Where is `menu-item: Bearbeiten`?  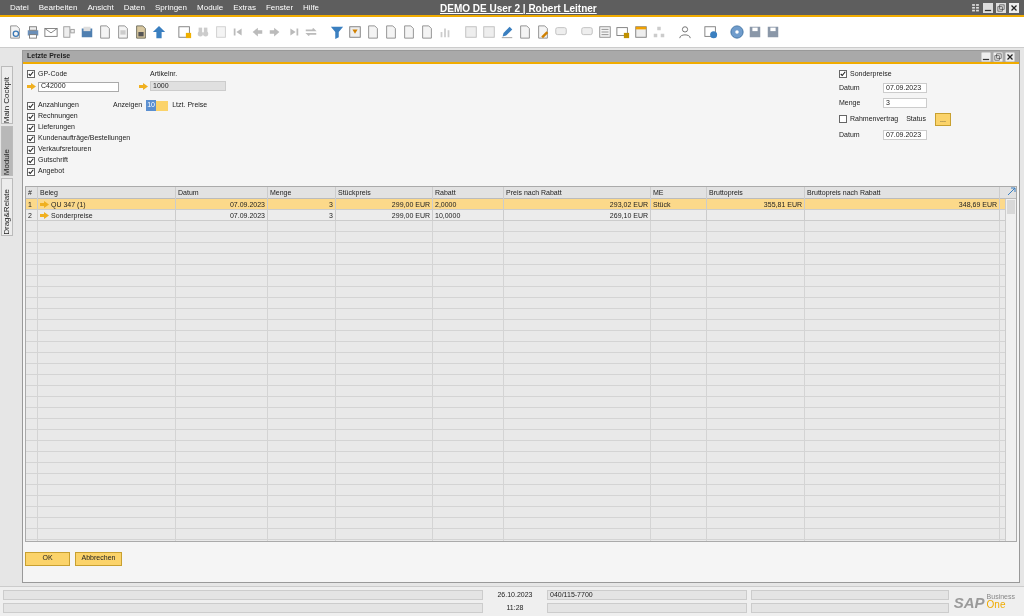
menu-item: Bearbeiten is located at coordinates (58, 7).